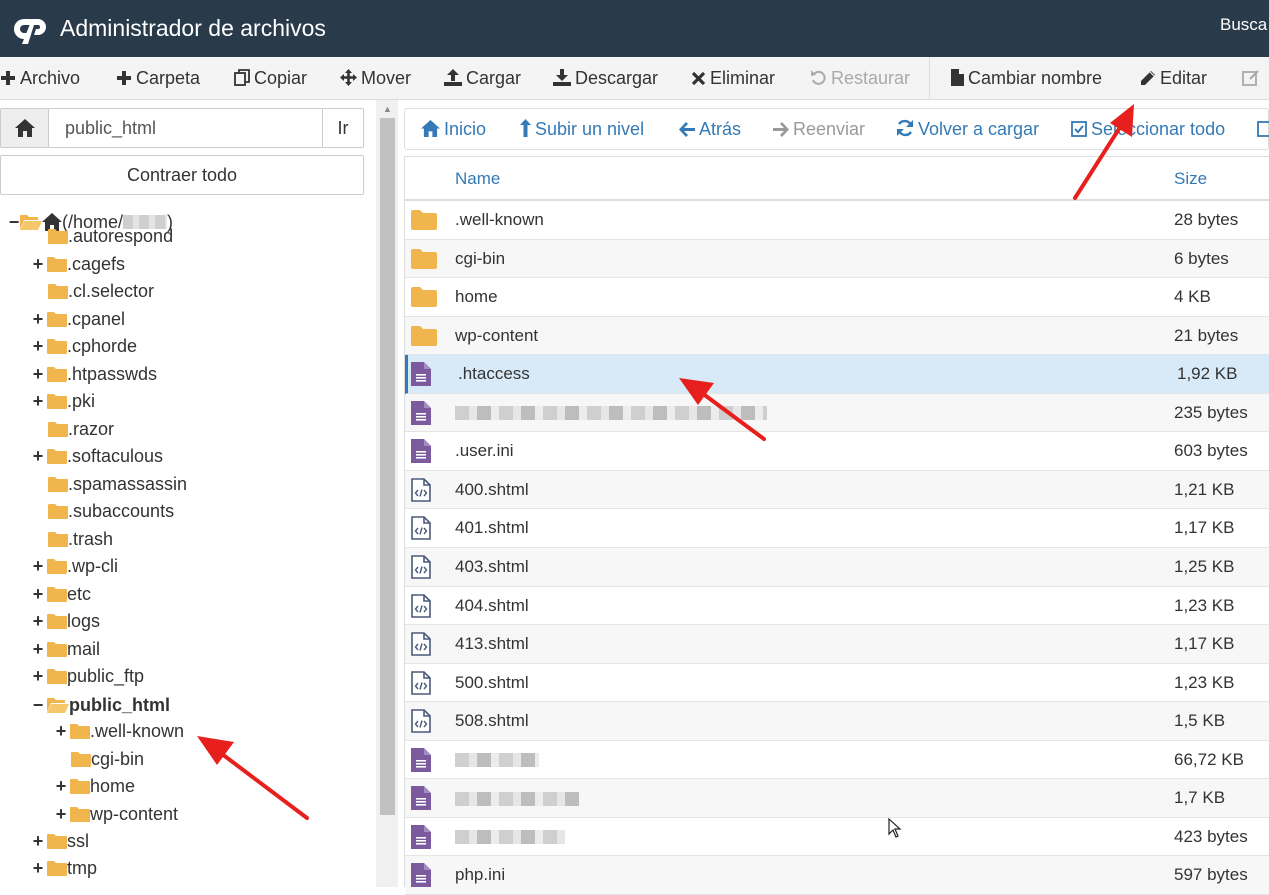  What do you see at coordinates (837, 837) in the screenshot?
I see `table-row: 423 bytes` at bounding box center [837, 837].